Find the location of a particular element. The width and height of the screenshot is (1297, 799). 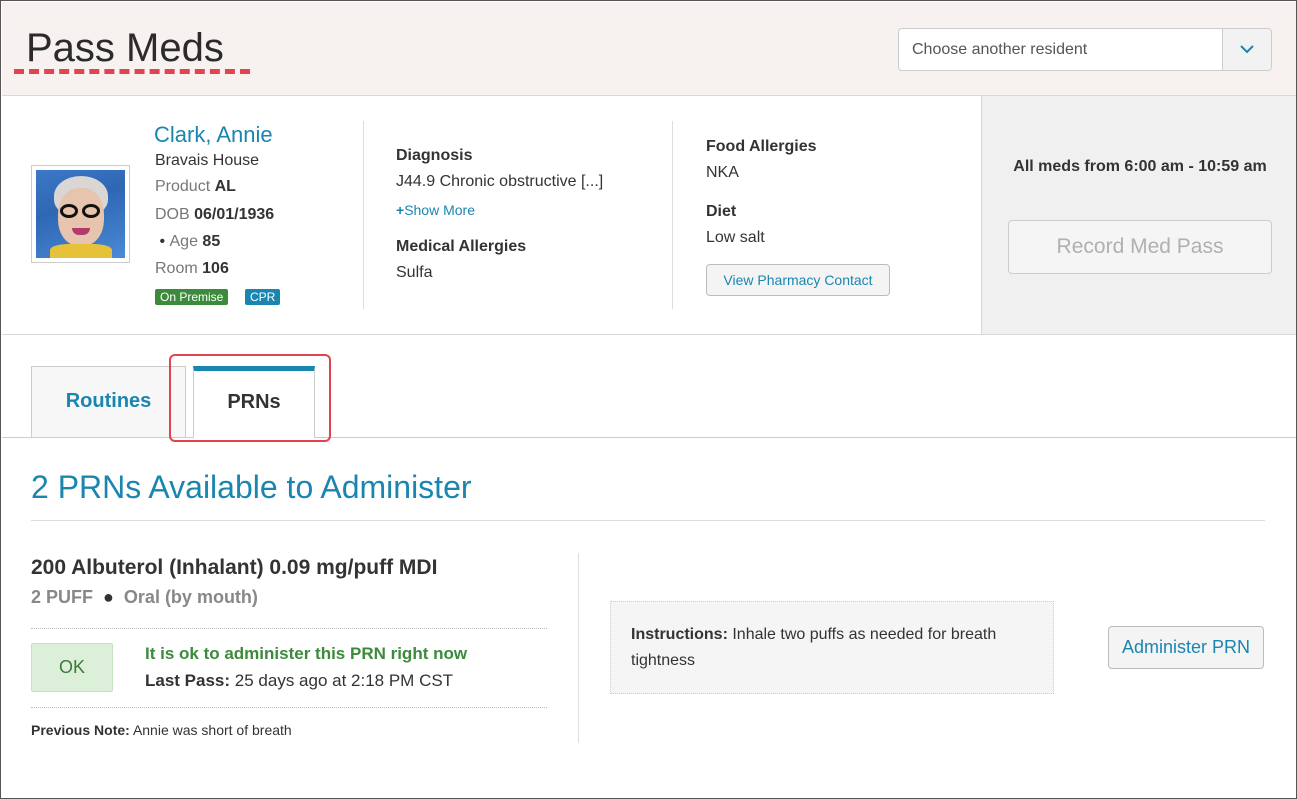

resident-avatar is located at coordinates (80, 214).